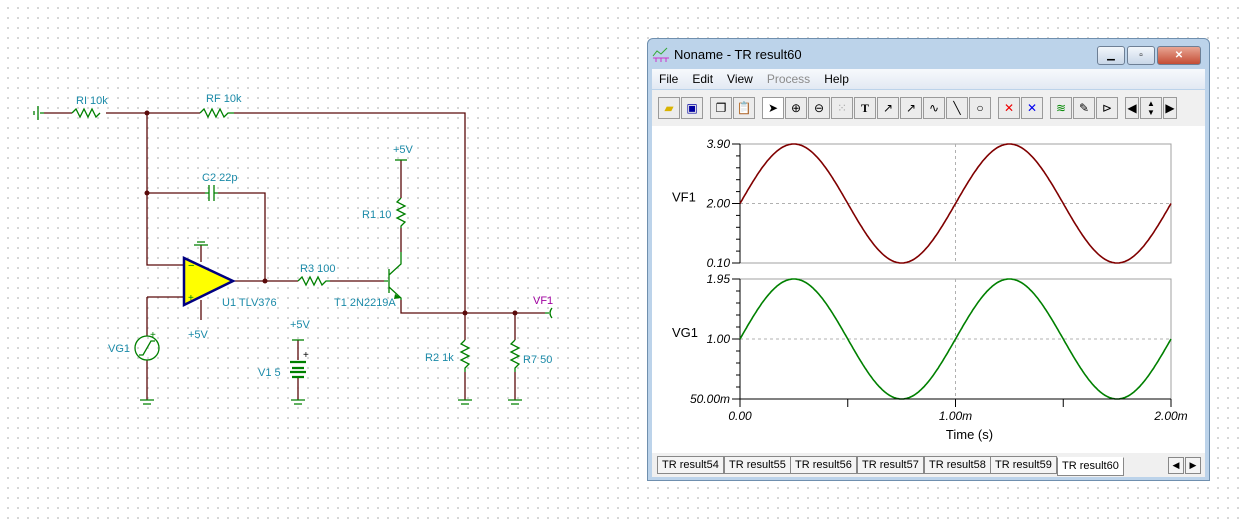 The width and height of the screenshot is (1242, 519). I want to click on cursor-b-icon: ✕, so click(1032, 108).